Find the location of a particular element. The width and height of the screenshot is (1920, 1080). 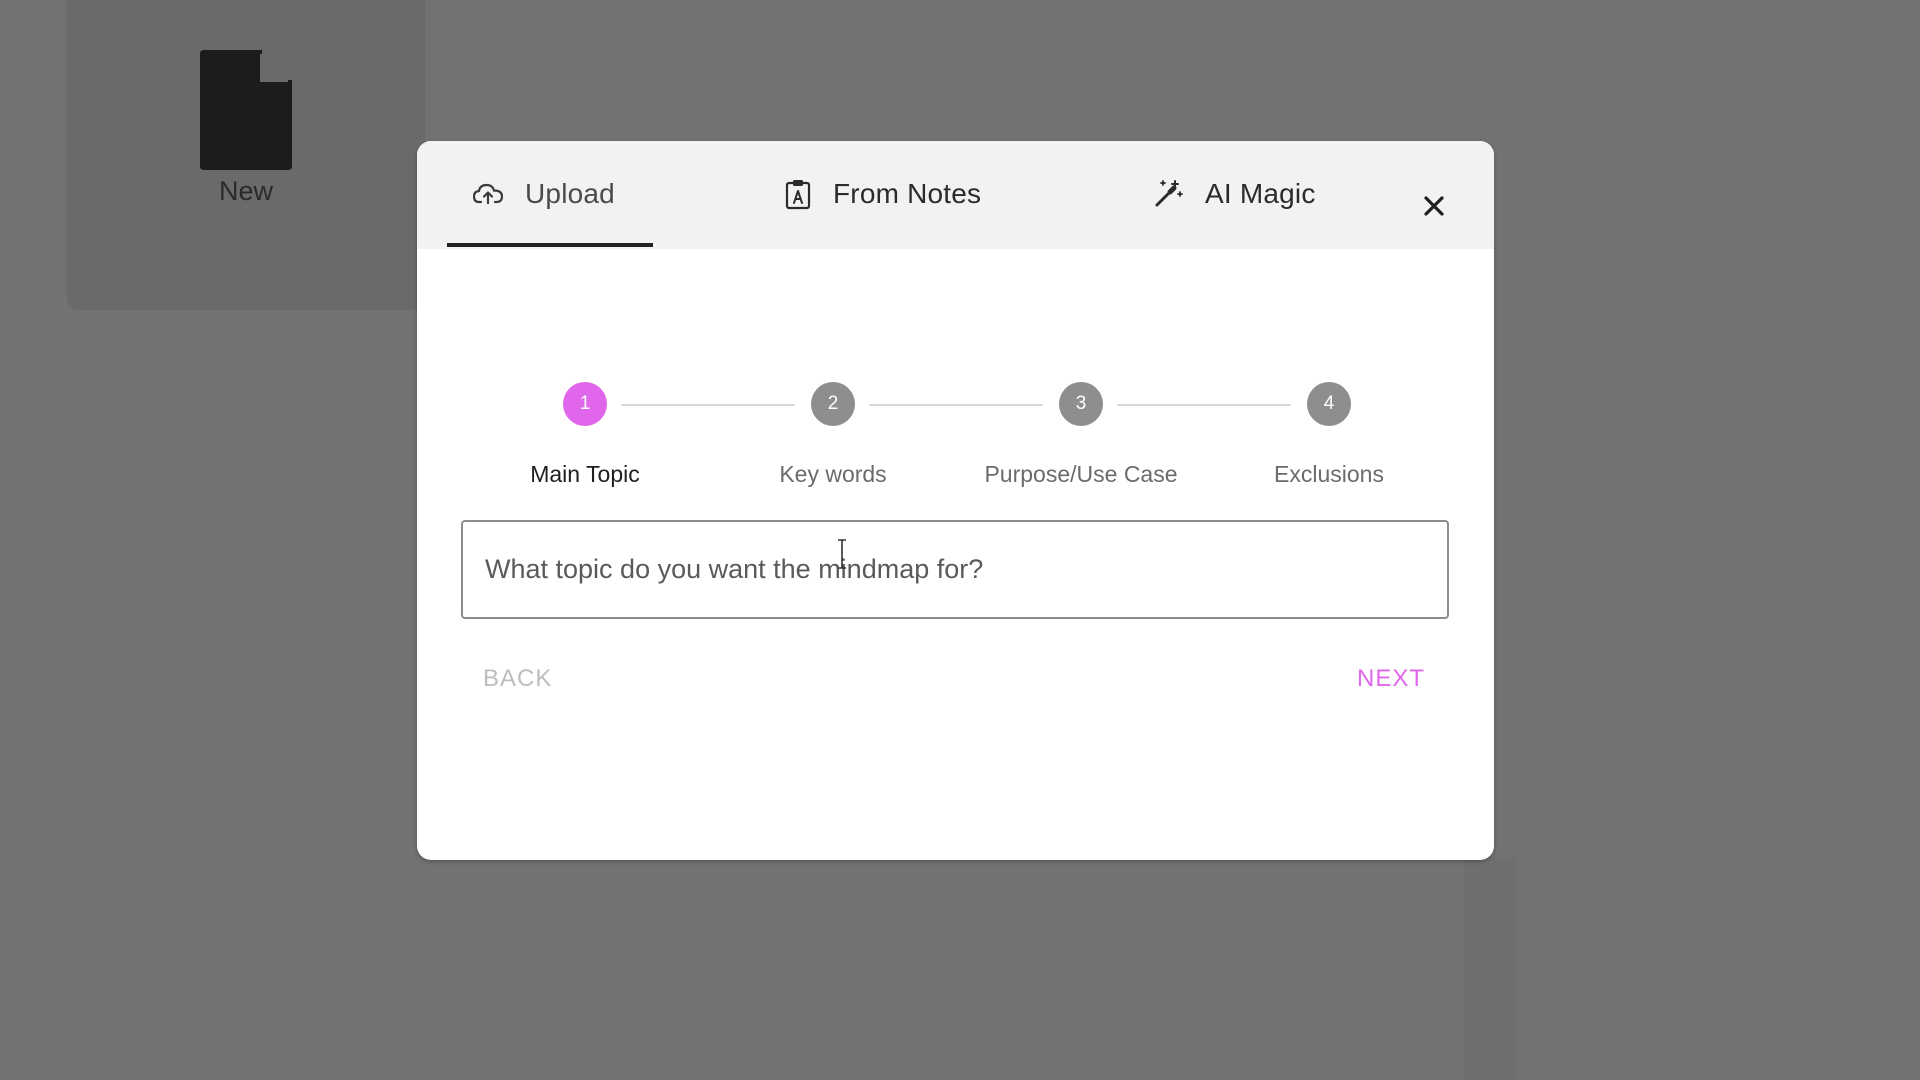

cloud-upload-icon is located at coordinates (488, 194).